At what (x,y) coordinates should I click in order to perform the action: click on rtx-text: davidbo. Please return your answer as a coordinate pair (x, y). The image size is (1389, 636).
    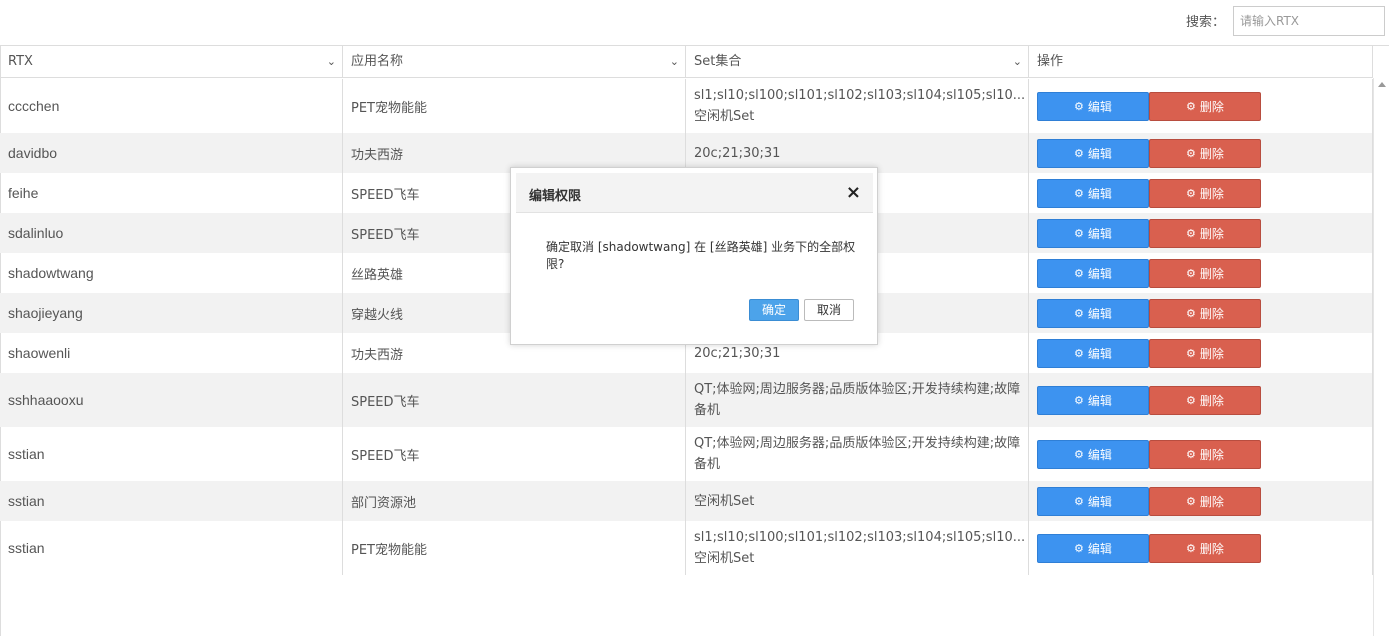
    Looking at the image, I should click on (33, 153).